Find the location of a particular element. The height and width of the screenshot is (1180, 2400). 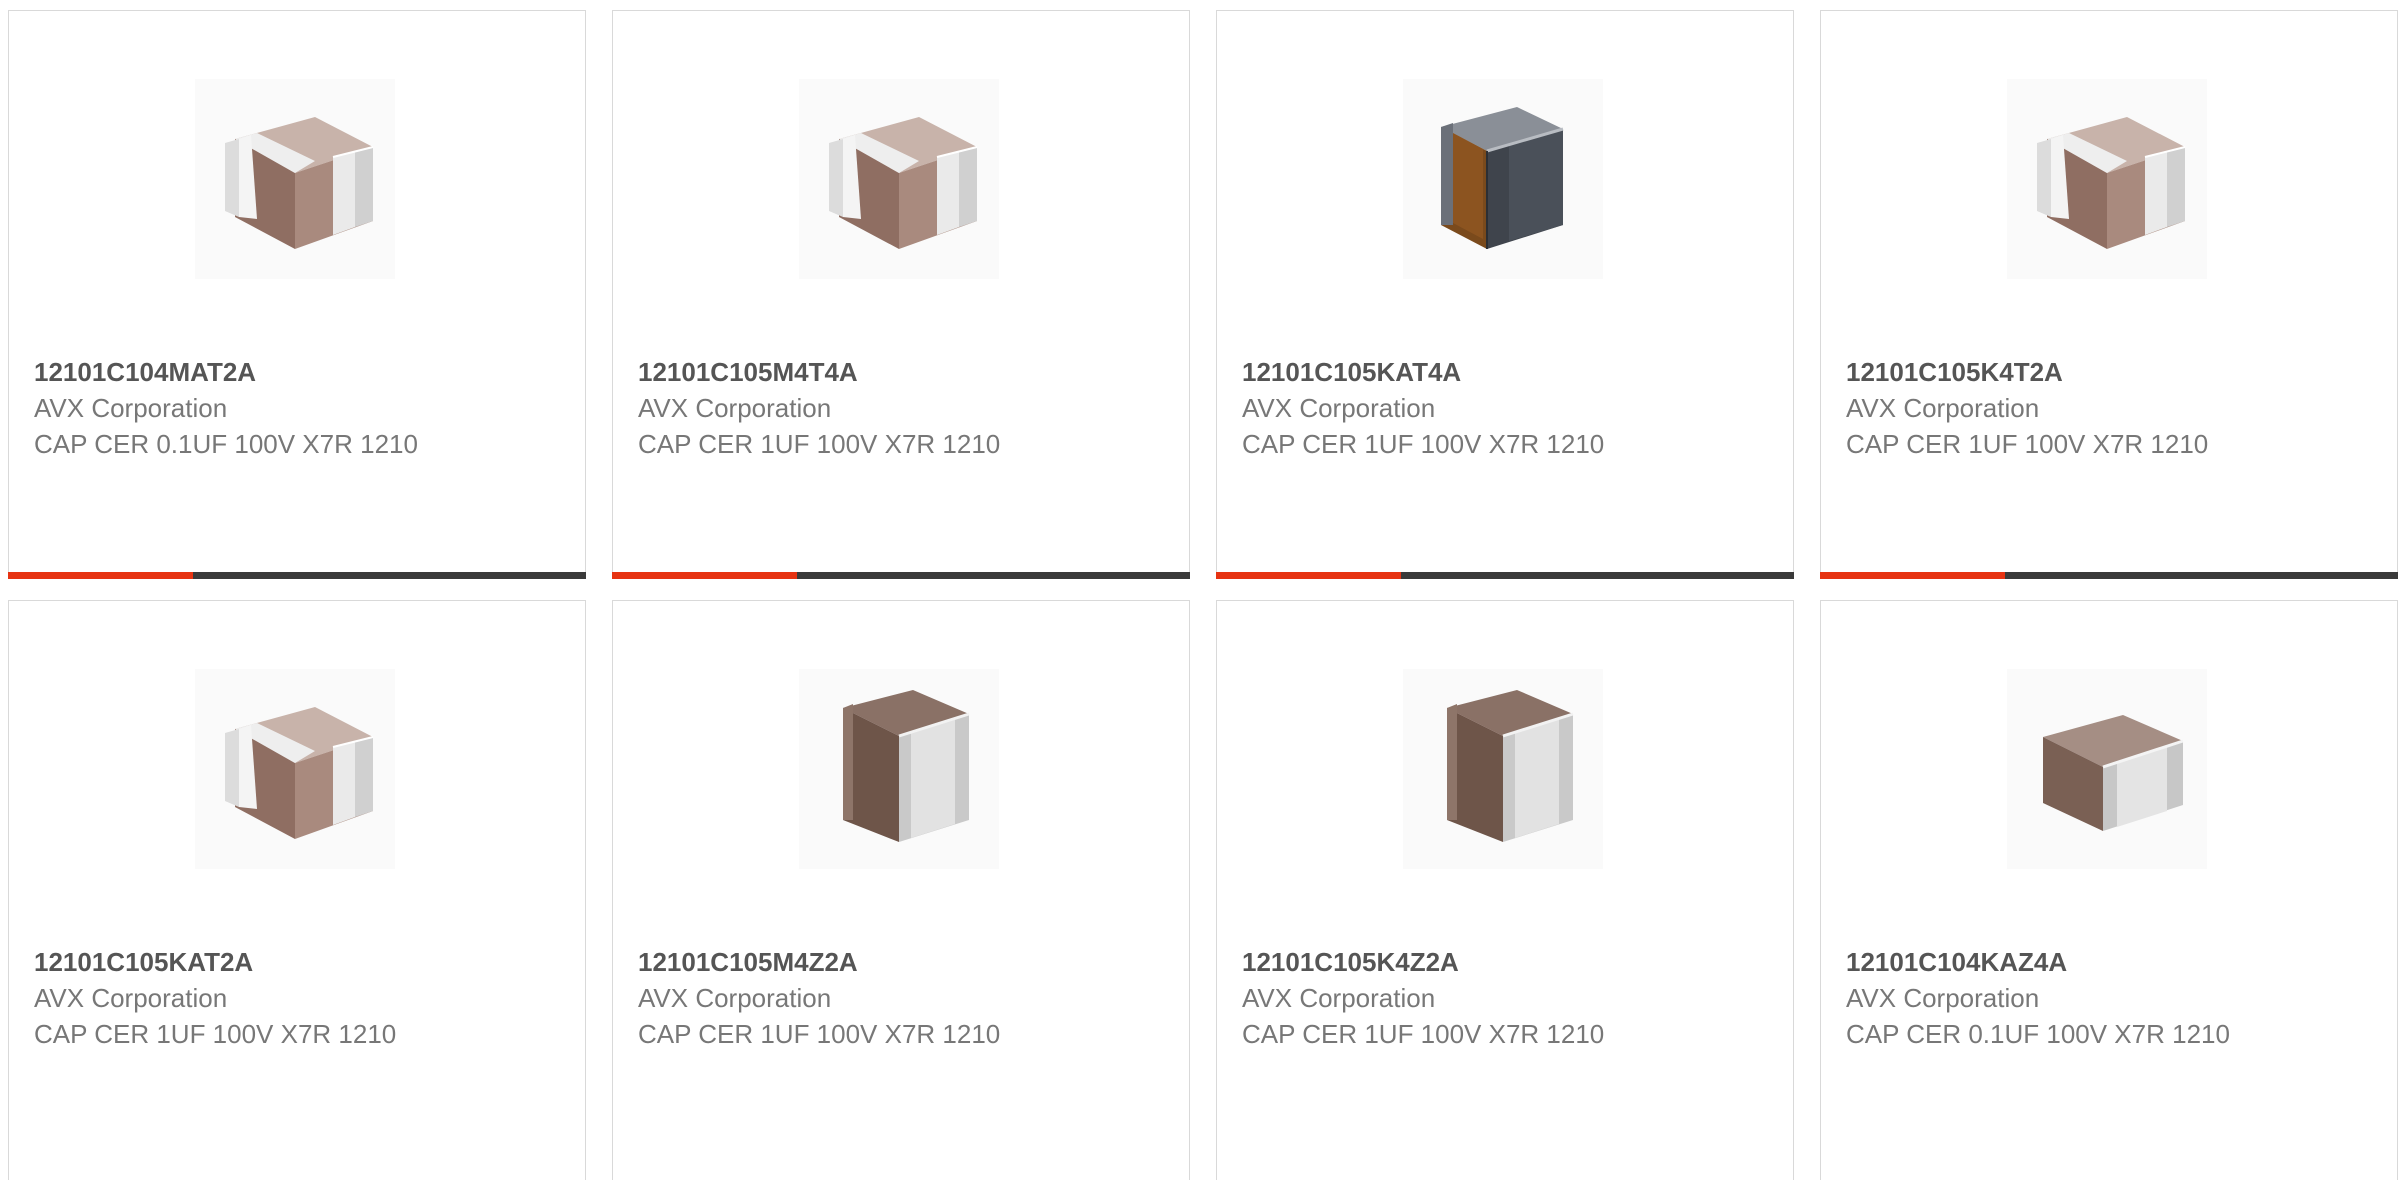

part-number: 12101C104KAZ4A is located at coordinates (2111, 962).